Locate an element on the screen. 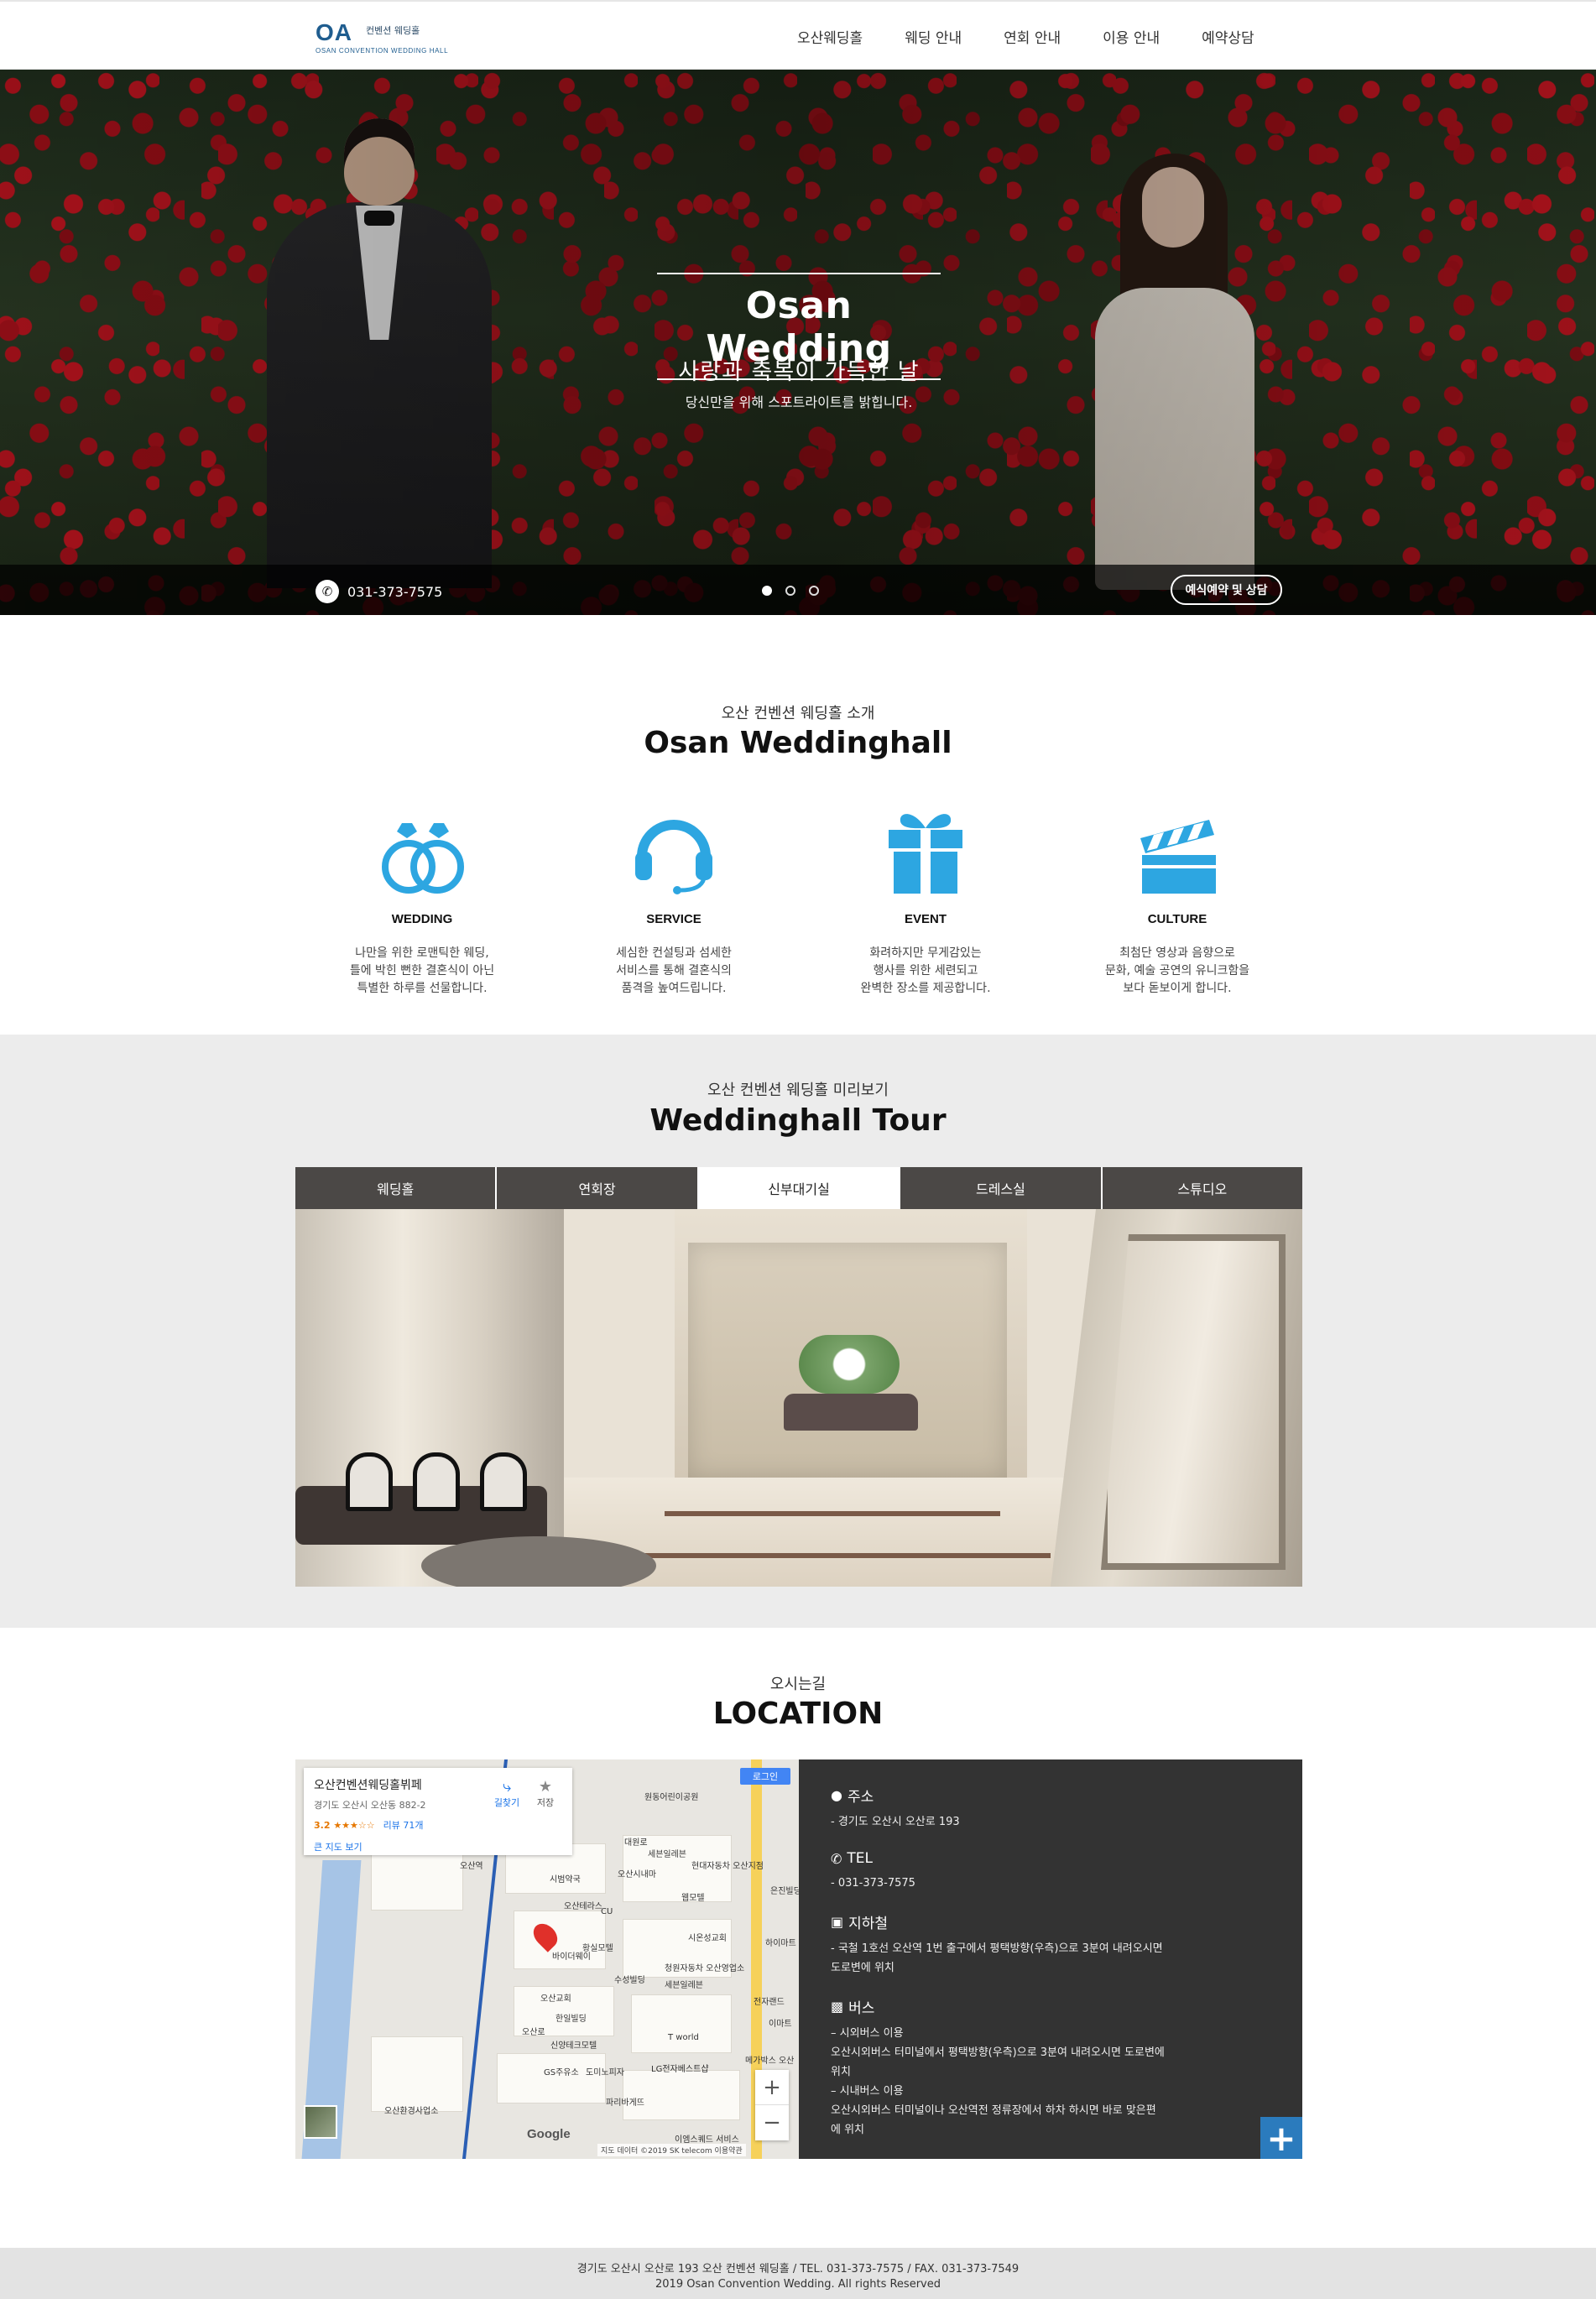 The height and width of the screenshot is (2299, 1596). pin-icon: ● is located at coordinates (836, 1795).